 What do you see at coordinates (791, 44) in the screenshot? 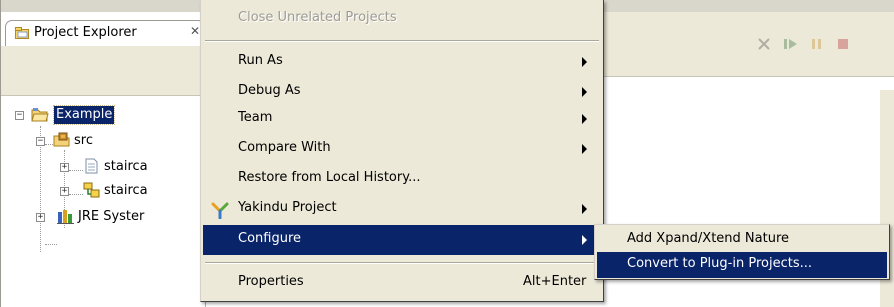
I see `resume-icon` at bounding box center [791, 44].